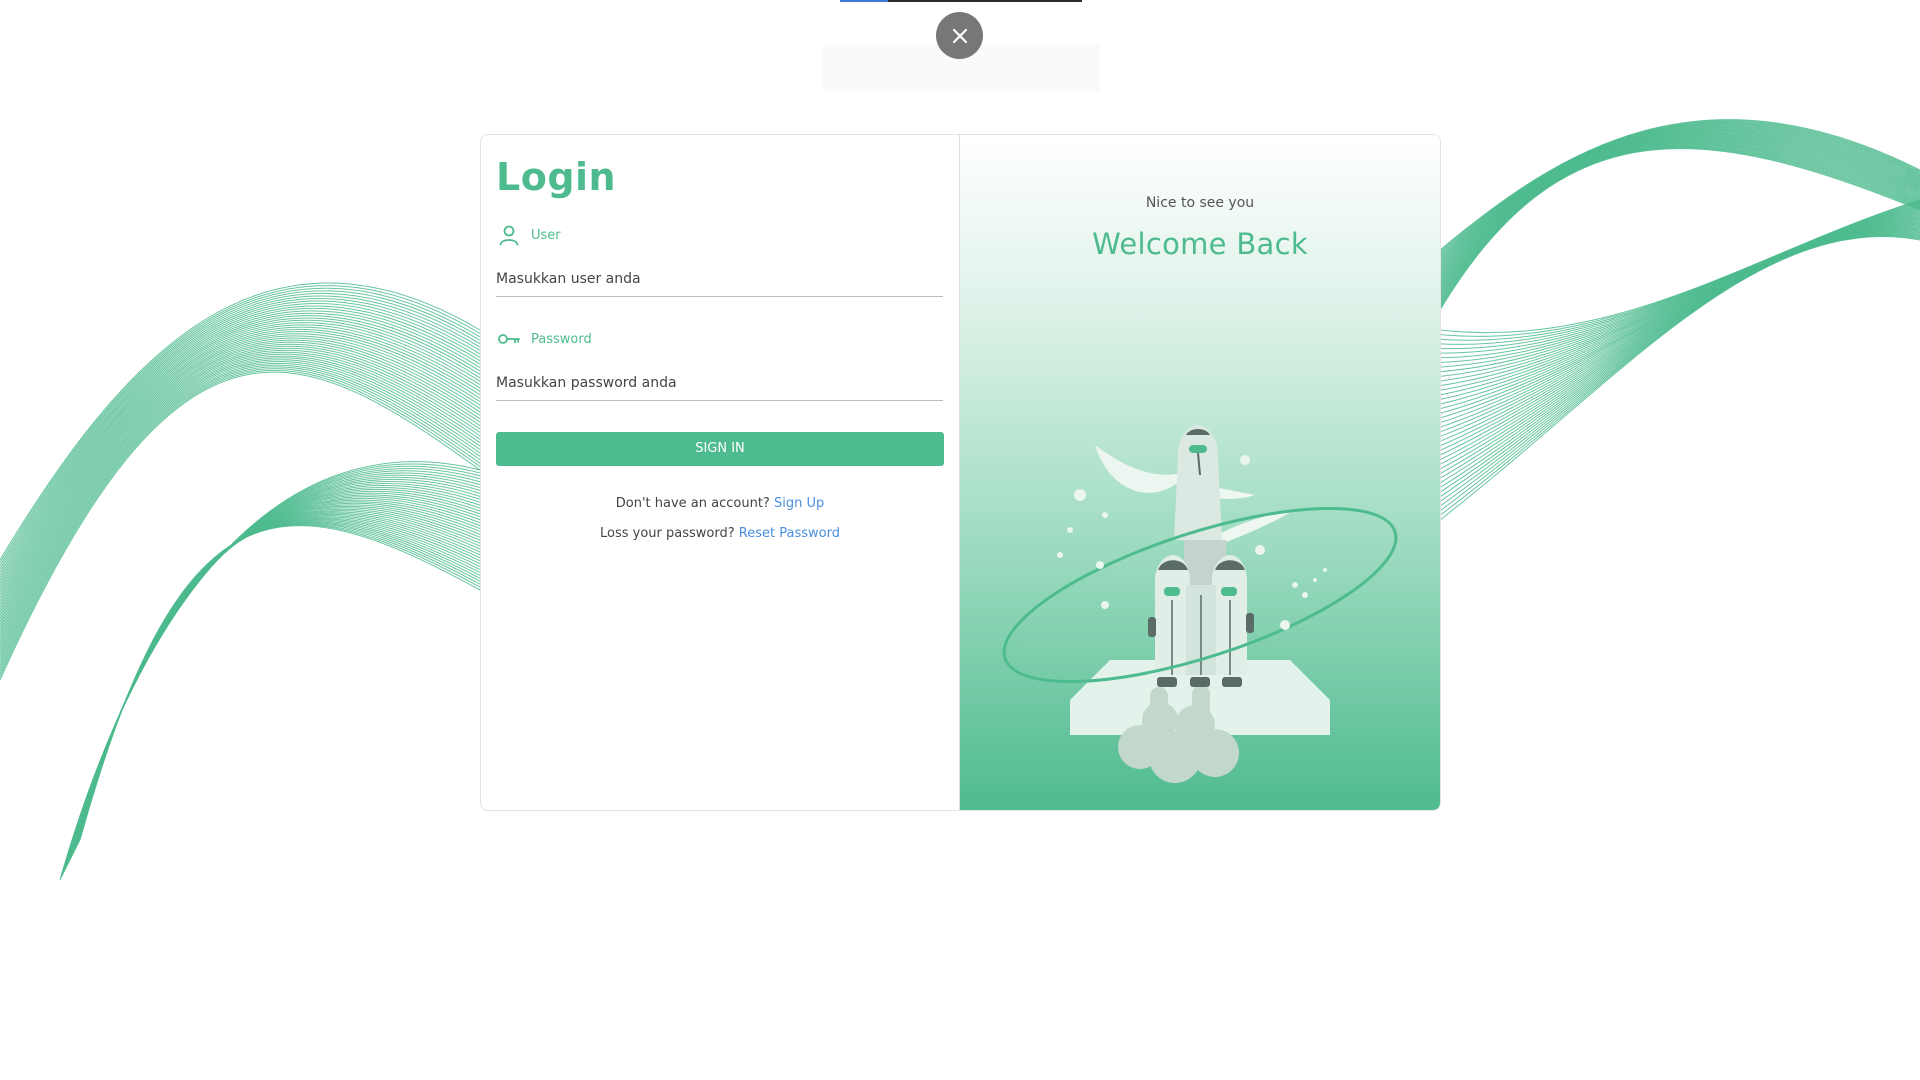 The image size is (1920, 1080). I want to click on close-button, so click(959, 35).